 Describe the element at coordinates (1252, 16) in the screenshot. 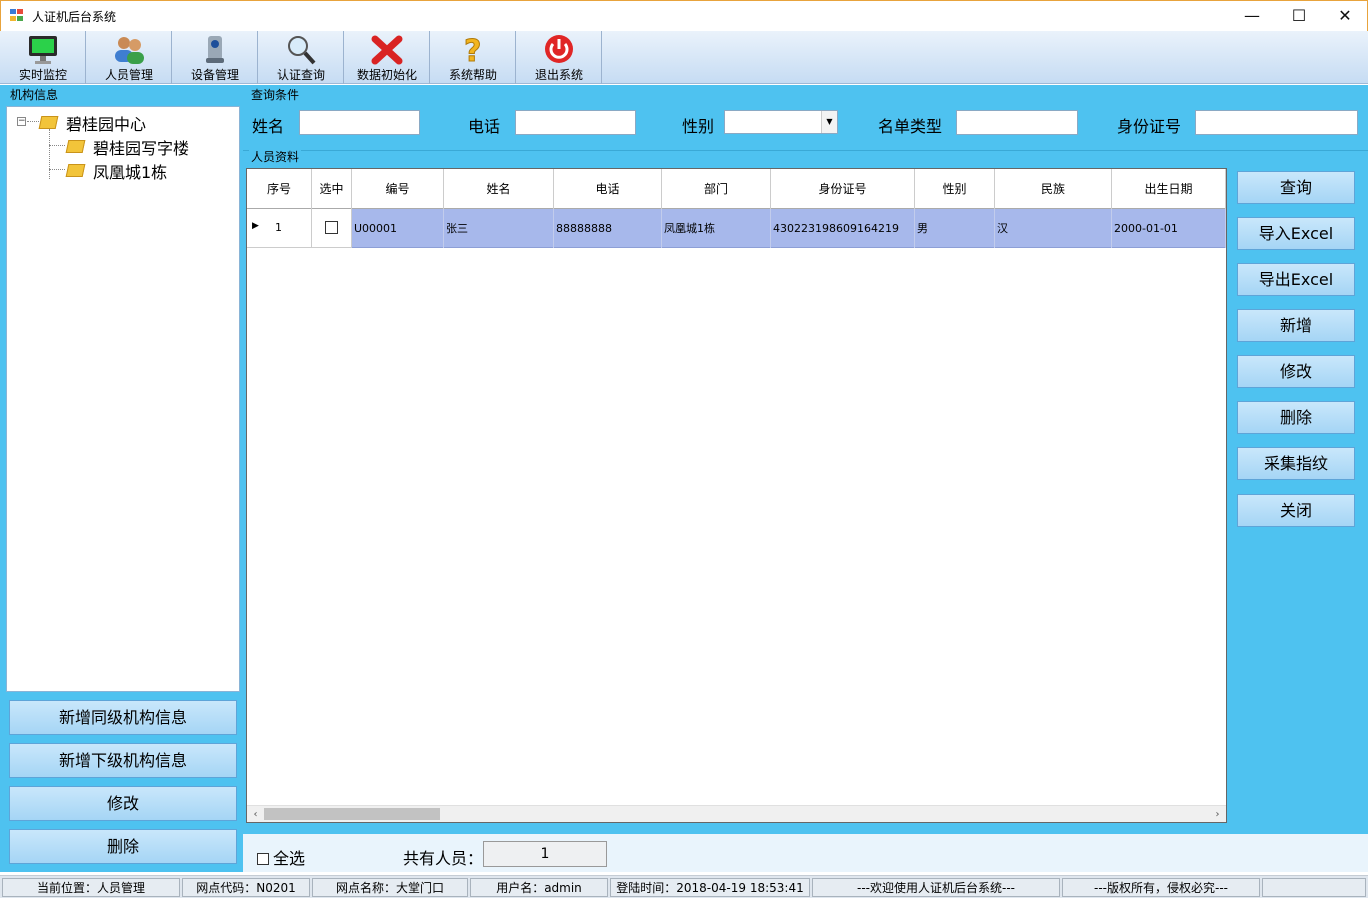

I see `minimize-button: —` at that location.